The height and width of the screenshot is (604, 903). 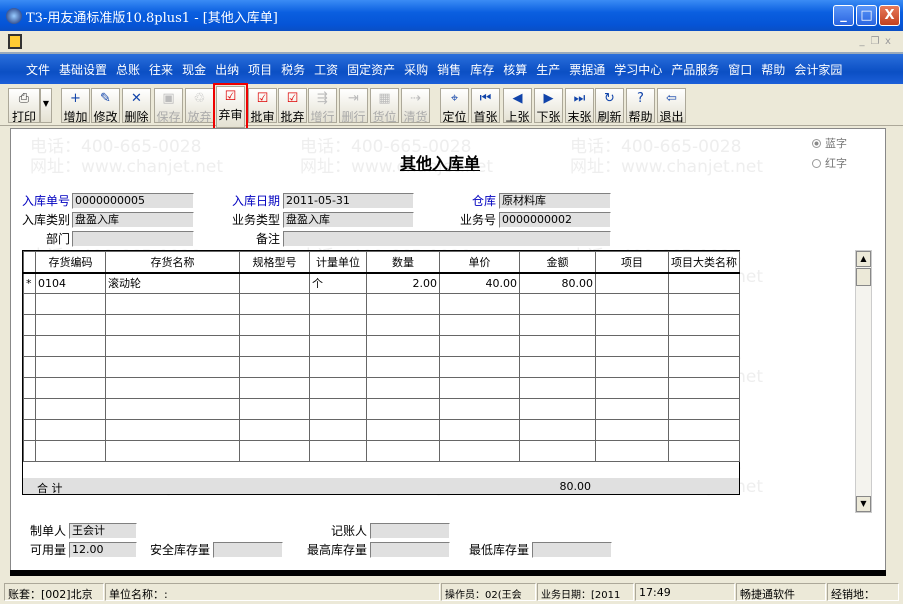 What do you see at coordinates (548, 69) in the screenshot?
I see `menu-item: 生产` at bounding box center [548, 69].